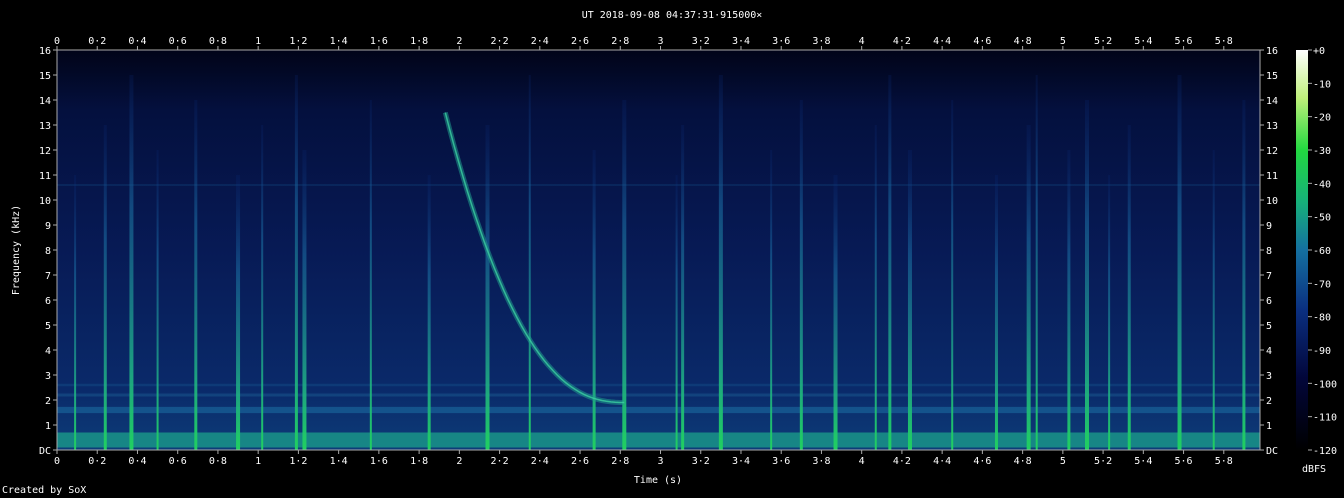  Describe the element at coordinates (1184, 461) in the screenshot. I see `x-tick-label: 5·6` at that location.